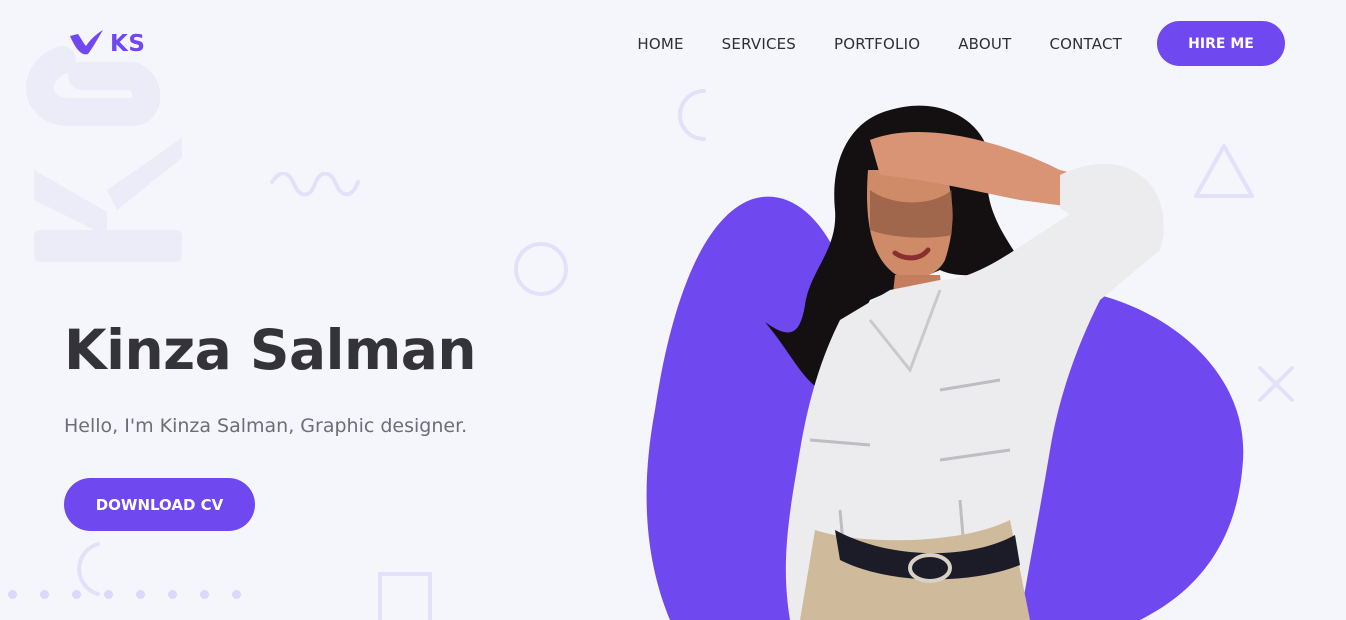  I want to click on squiggle-decoration, so click(315, 184).